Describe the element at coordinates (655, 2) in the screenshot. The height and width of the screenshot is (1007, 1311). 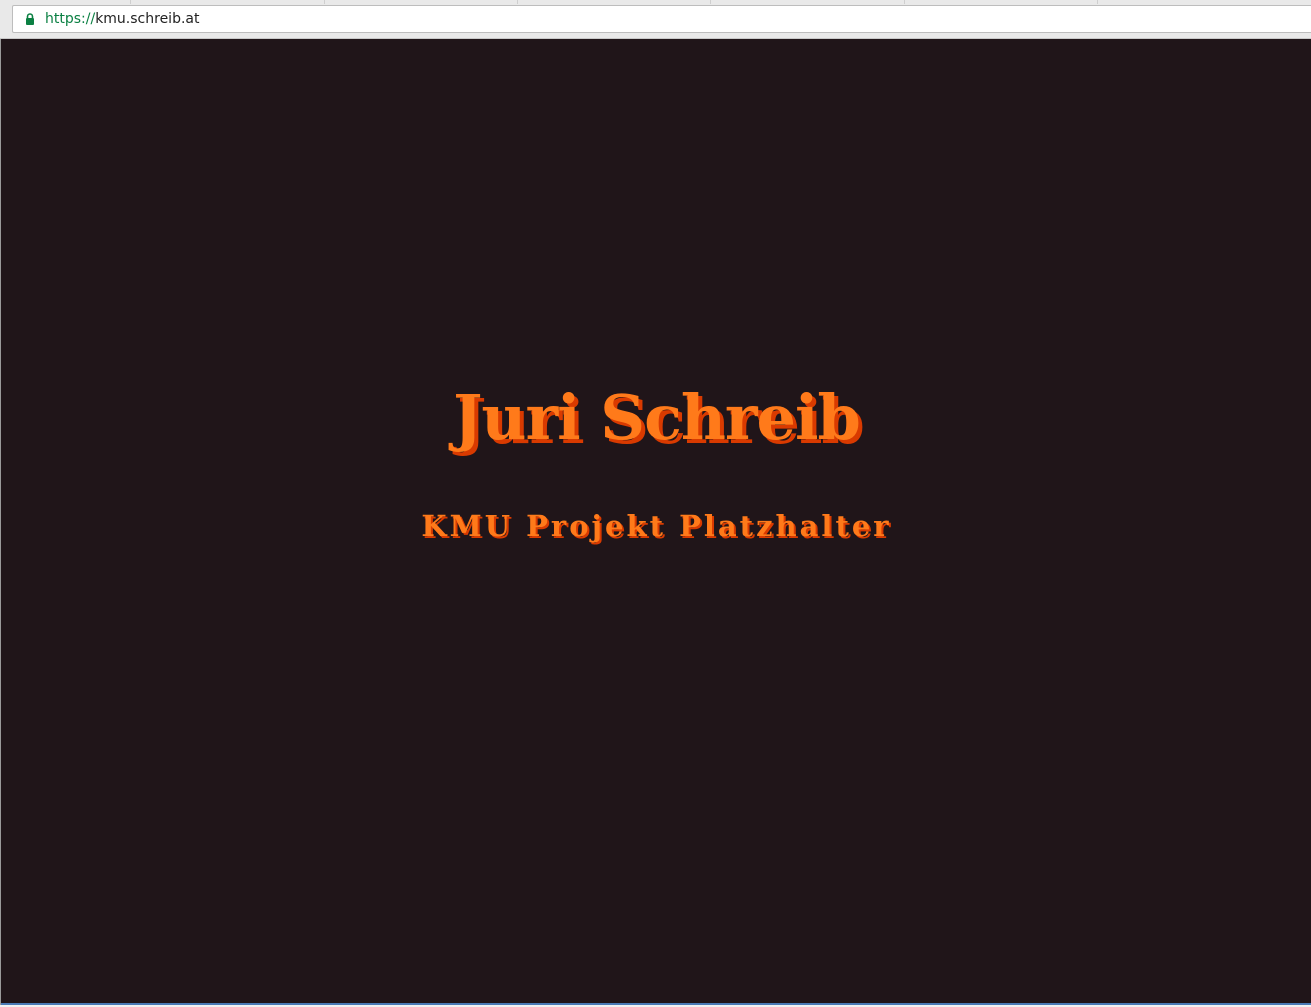
I see `tab-strip` at that location.